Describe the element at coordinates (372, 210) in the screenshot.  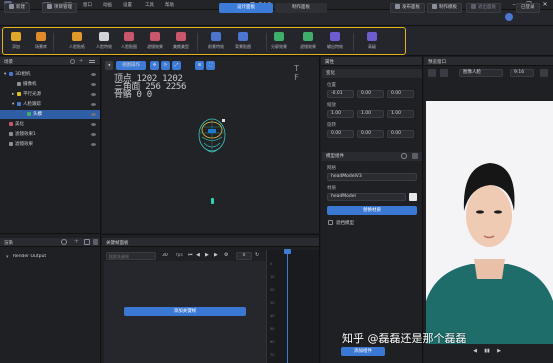
I see `replace-material-button: 替换材质` at that location.